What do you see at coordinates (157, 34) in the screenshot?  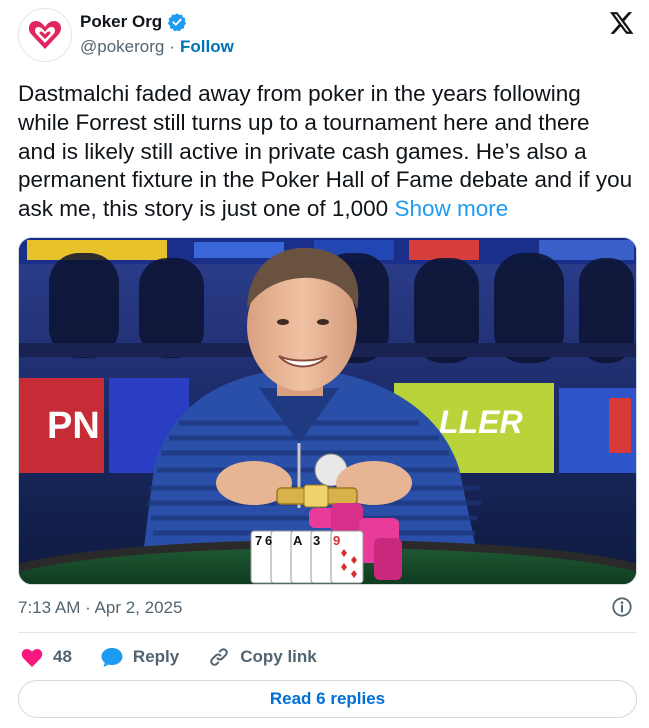 I see `author-names: Poker Org @pokerorg · Follow` at bounding box center [157, 34].